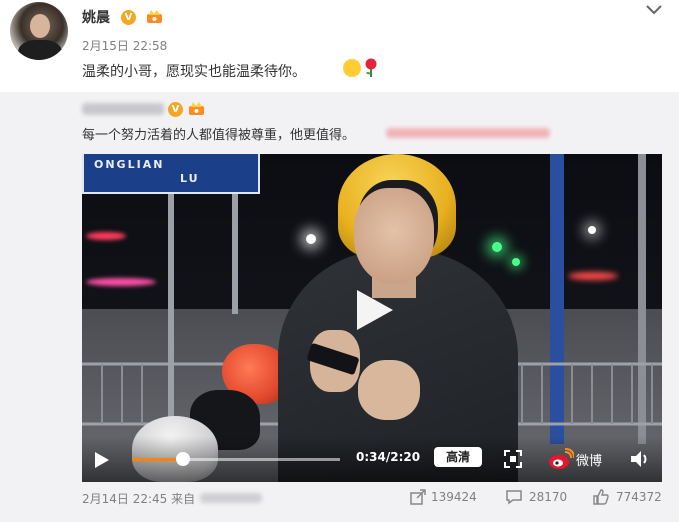 The image size is (679, 522). What do you see at coordinates (639, 497) in the screenshot?
I see `like-count: 774372` at bounding box center [639, 497].